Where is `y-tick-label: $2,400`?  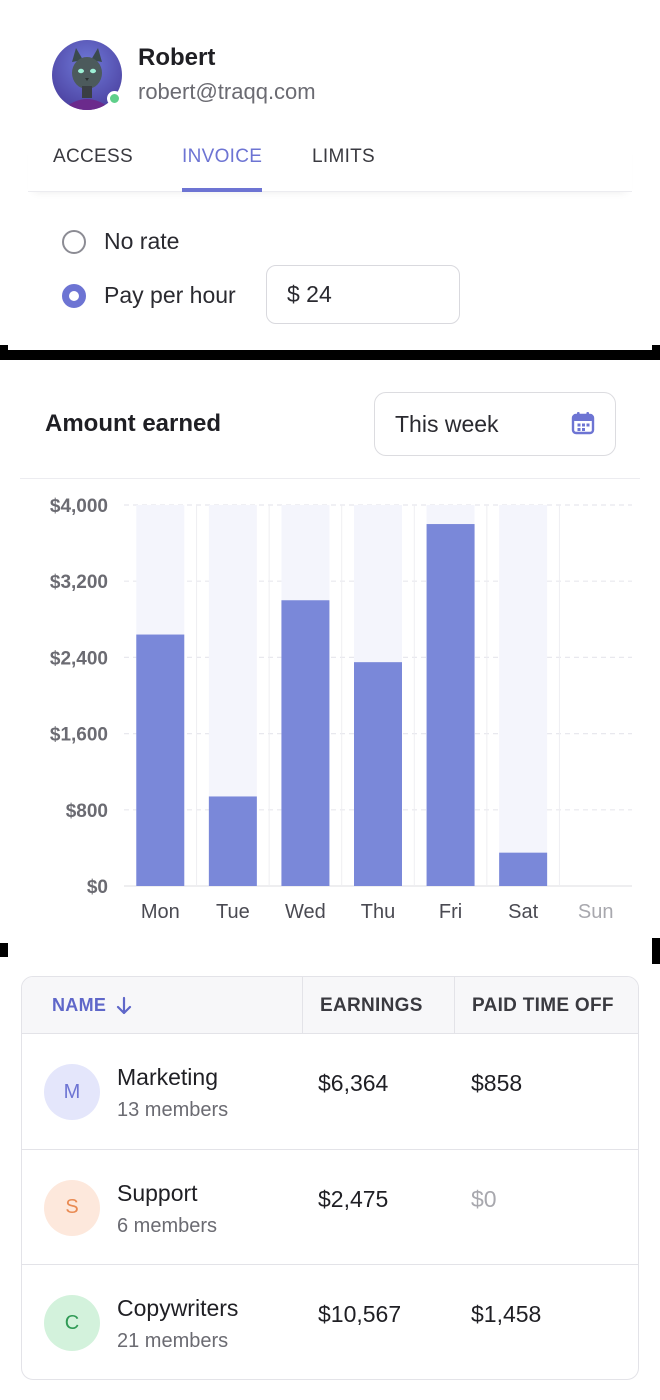 y-tick-label: $2,400 is located at coordinates (79, 658).